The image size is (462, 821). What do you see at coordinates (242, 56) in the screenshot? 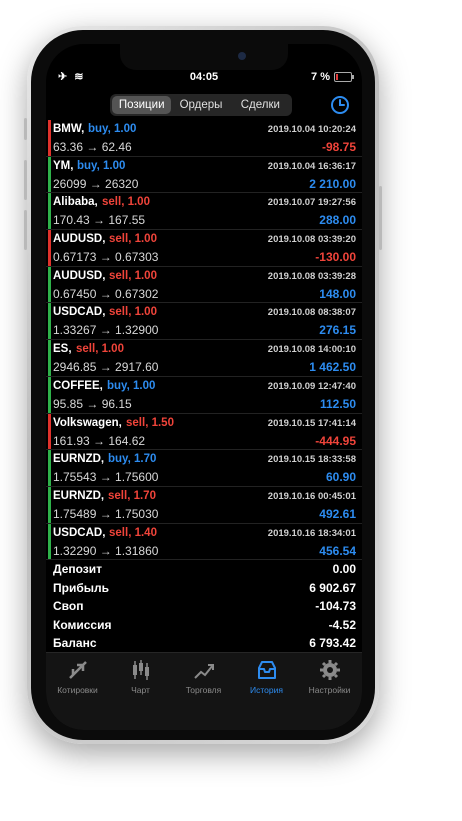
I see `camera` at bounding box center [242, 56].